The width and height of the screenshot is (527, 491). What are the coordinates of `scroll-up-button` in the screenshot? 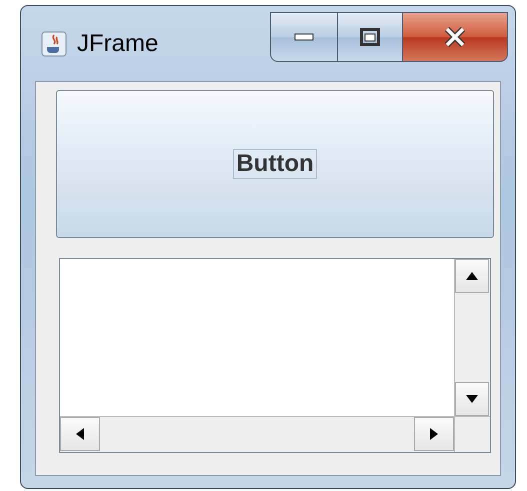 It's located at (472, 276).